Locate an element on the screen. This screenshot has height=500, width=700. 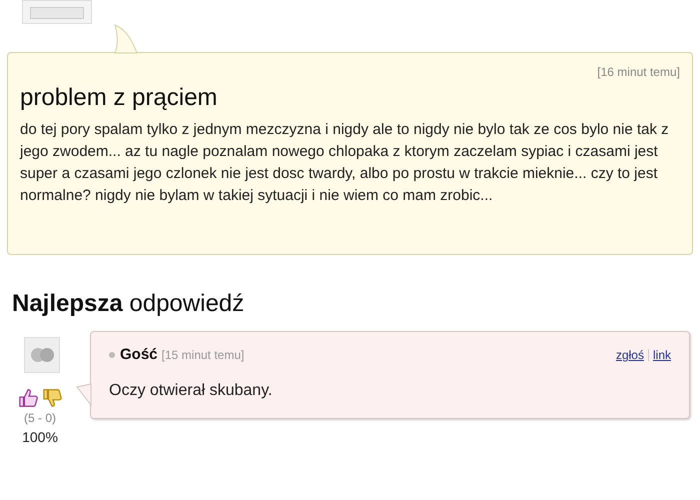
answer-author: Gość is located at coordinates (139, 355).